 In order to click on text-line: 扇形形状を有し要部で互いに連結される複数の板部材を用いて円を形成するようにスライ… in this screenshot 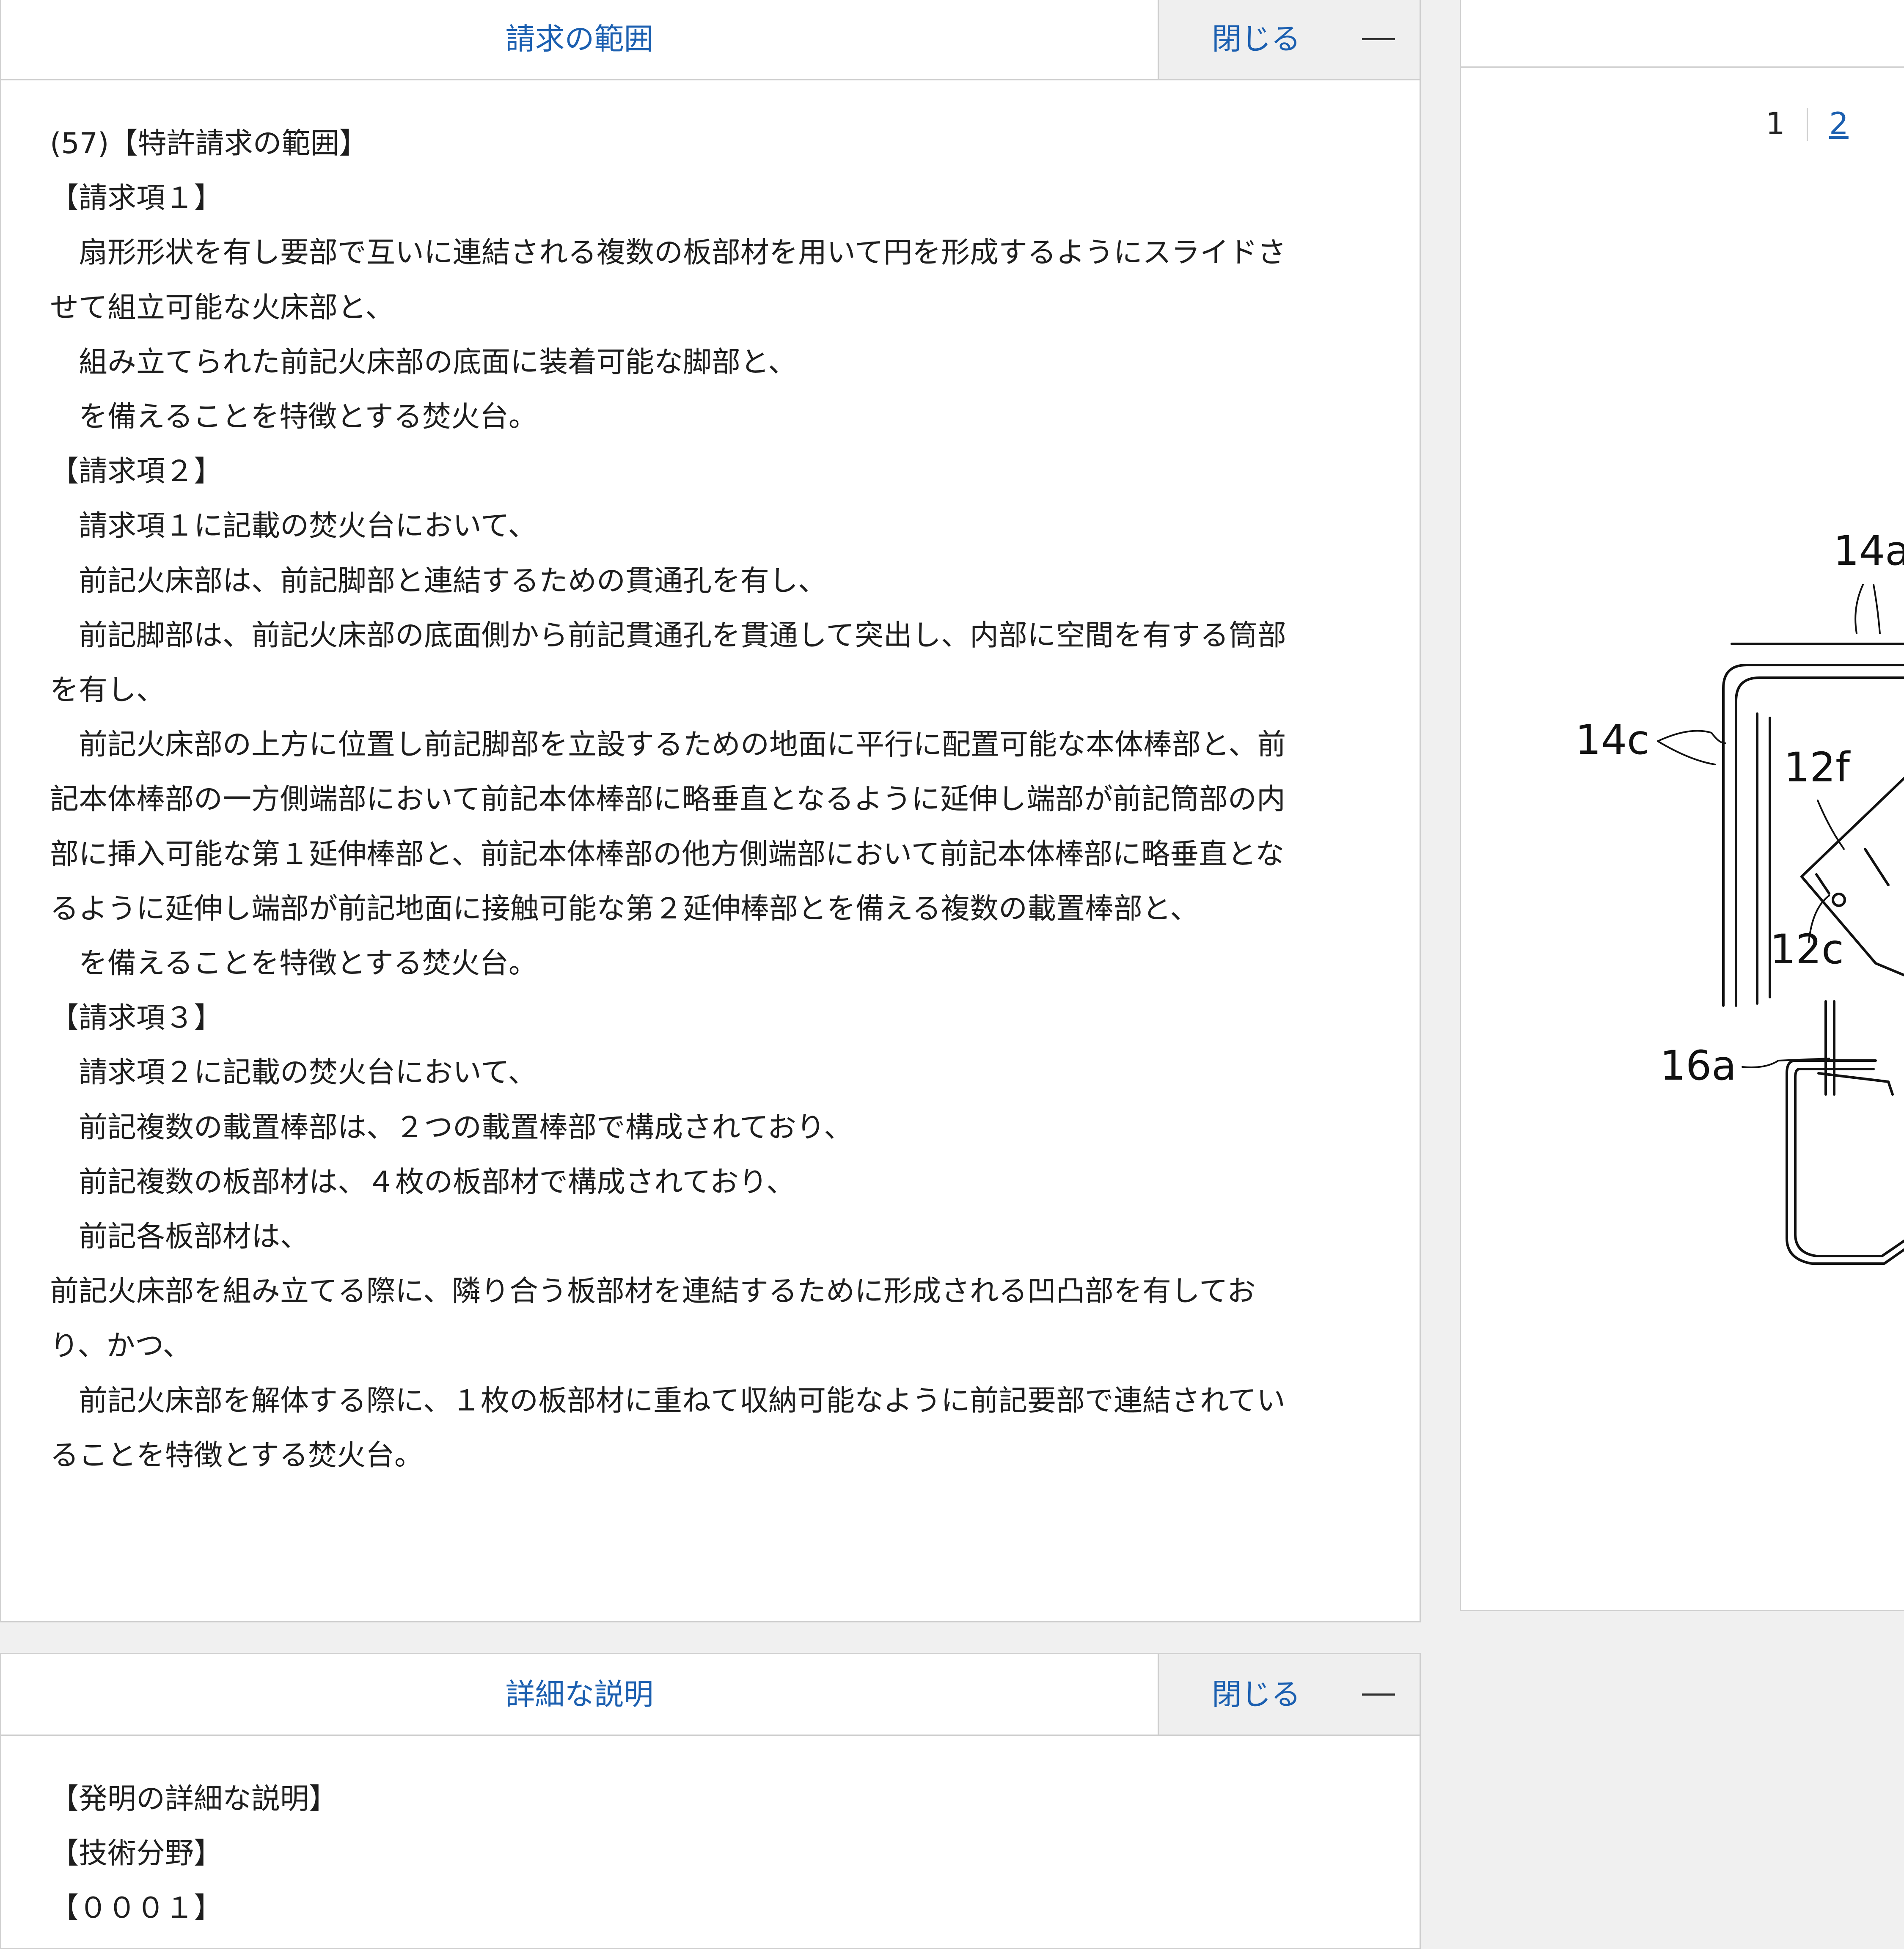, I will do `click(668, 253)`.